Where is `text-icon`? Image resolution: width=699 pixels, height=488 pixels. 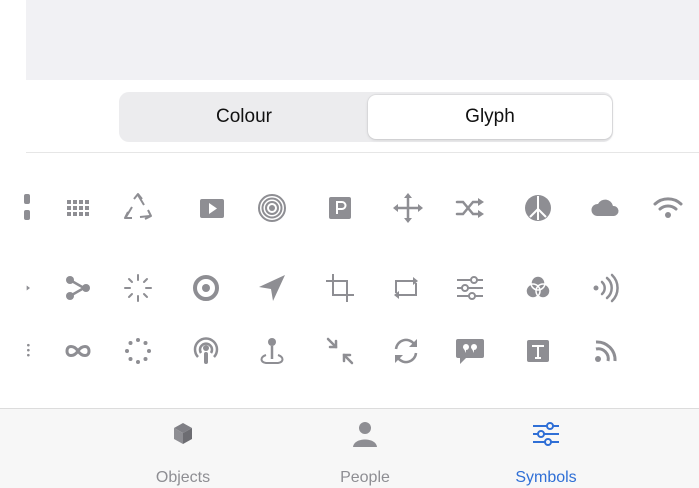
text-icon is located at coordinates (538, 351).